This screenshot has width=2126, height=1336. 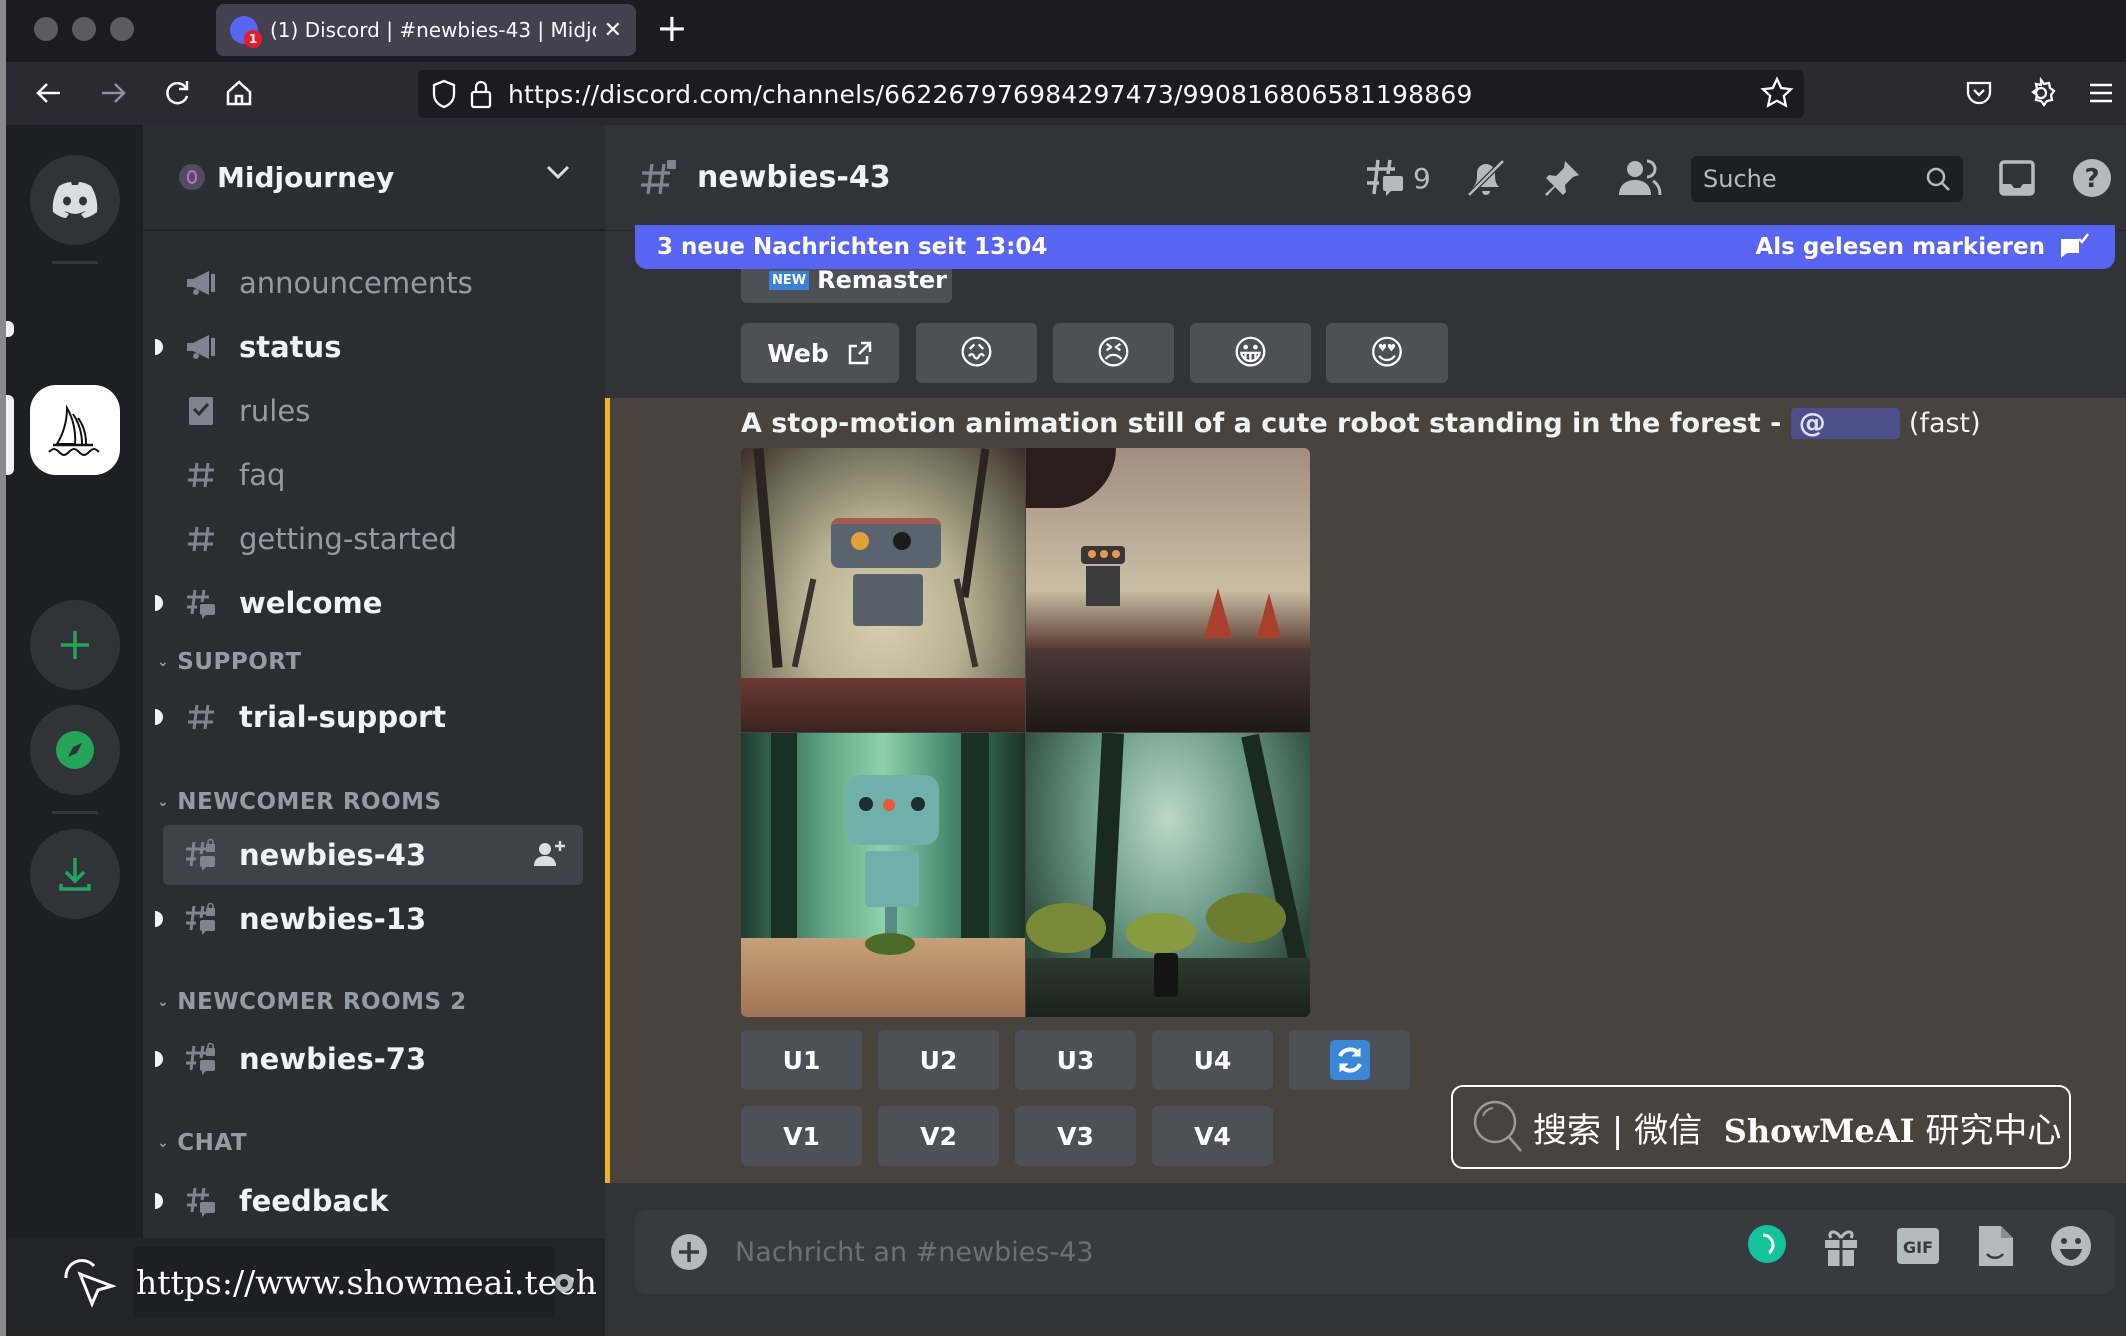 I want to click on reaction-button-2: 😣, so click(x=1113, y=353).